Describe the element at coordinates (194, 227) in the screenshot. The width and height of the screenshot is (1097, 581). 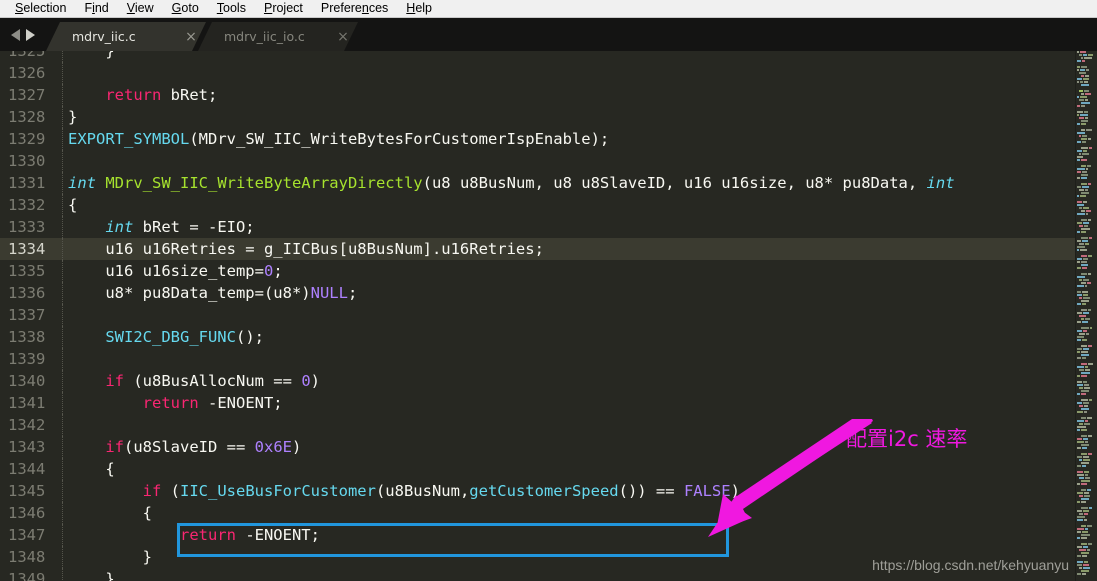
I see `code-token-plain: bRet = -EIO;` at that location.